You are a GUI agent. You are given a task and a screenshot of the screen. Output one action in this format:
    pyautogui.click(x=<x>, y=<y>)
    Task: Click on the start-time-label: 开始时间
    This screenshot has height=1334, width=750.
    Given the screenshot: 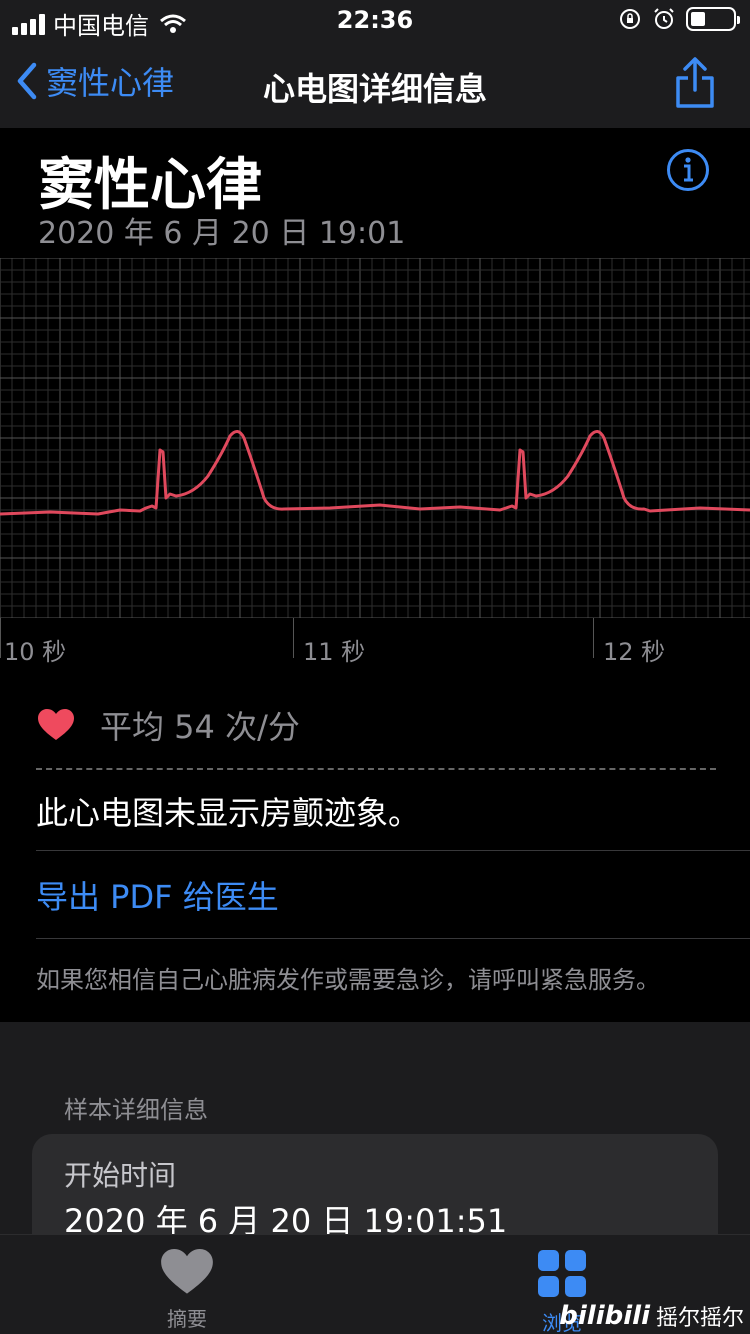 What is the action you would take?
    pyautogui.click(x=120, y=1175)
    